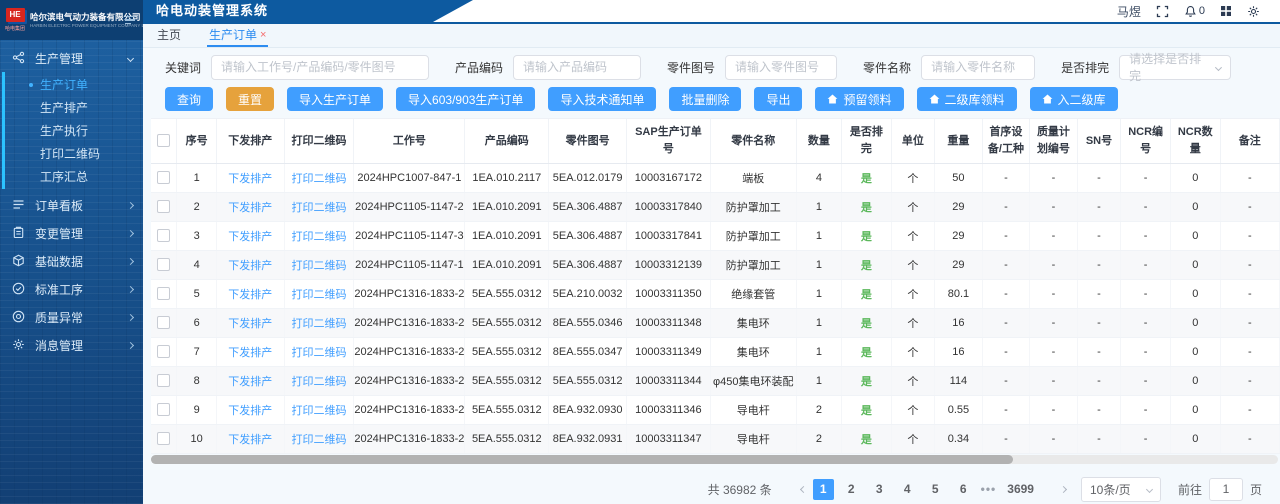  I want to click on apps-grid-icon, so click(1226, 11).